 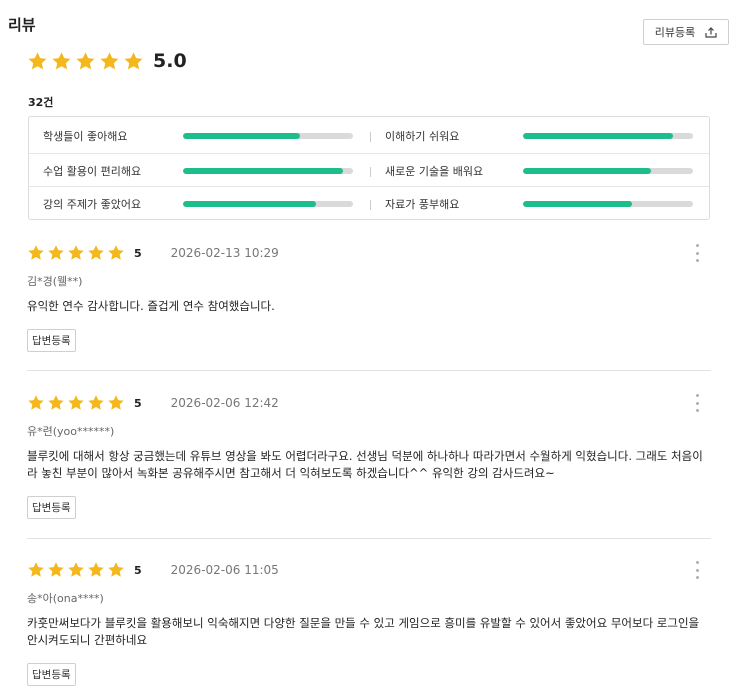 I want to click on feature-row: 강의 주제가 좋았어요 자료가 풍부해요, so click(x=369, y=203).